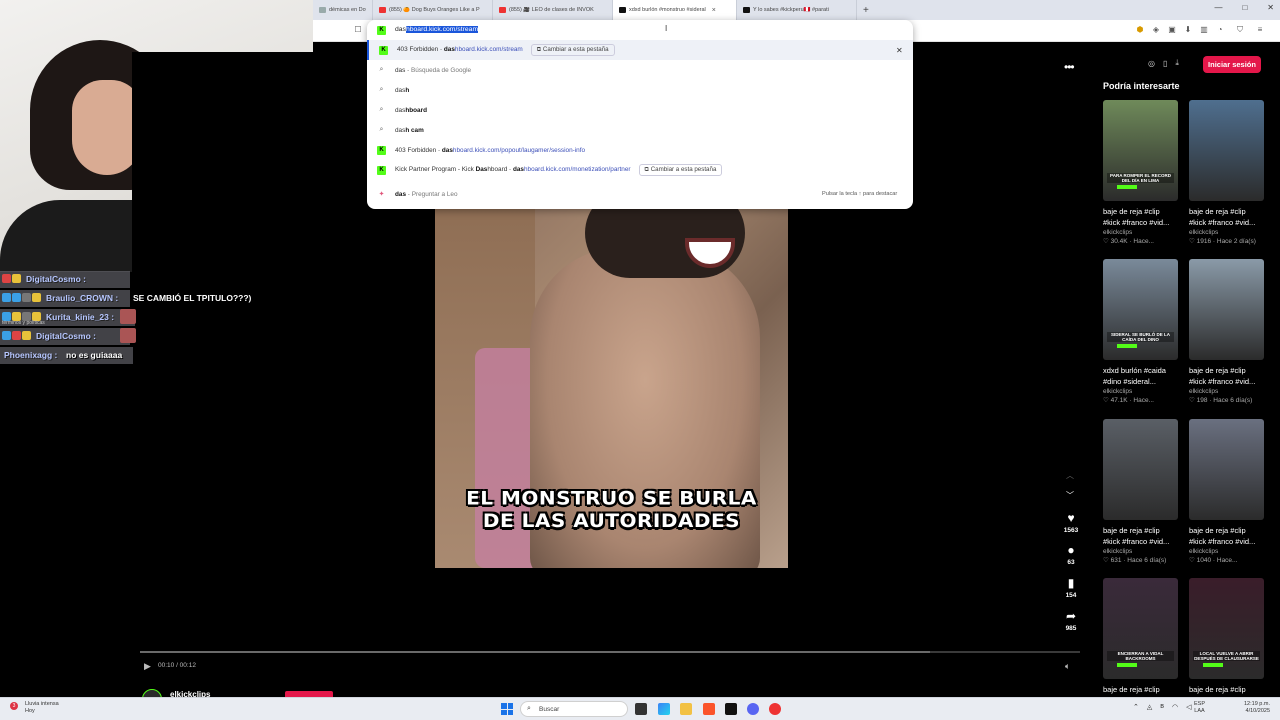  I want to click on next-video-icon: ﹀, so click(1070, 495).